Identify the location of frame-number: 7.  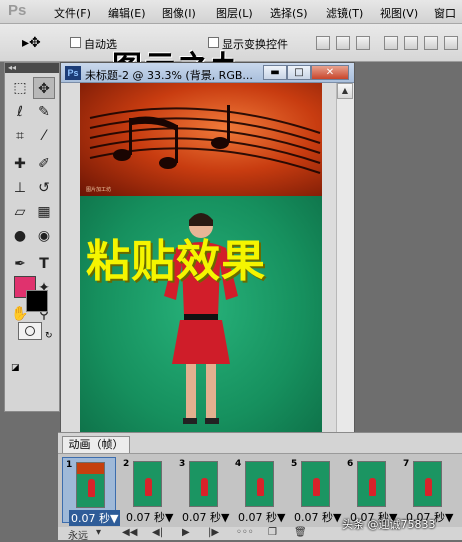
(406, 464).